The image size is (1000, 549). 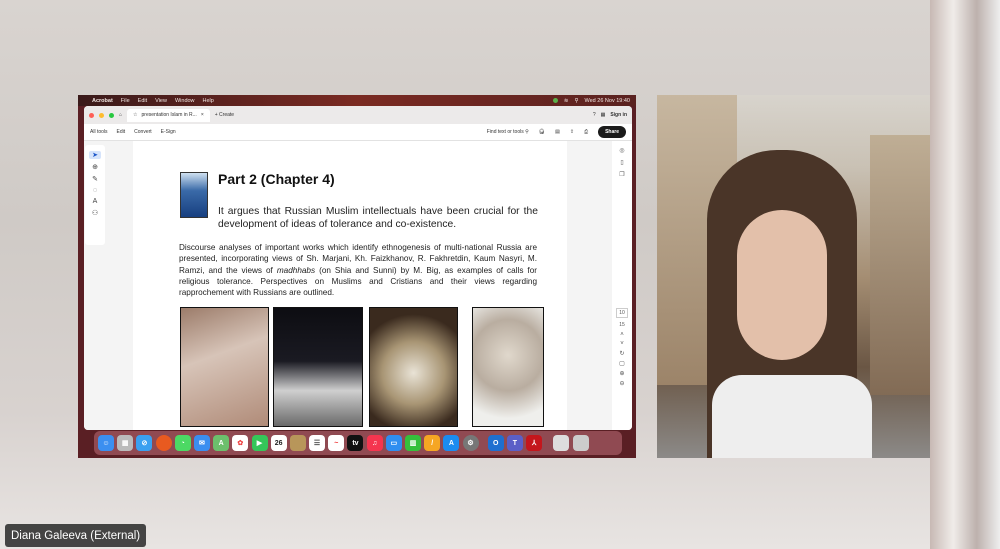 I want to click on zoom-tool-icon: ⊕, so click(x=95, y=167).